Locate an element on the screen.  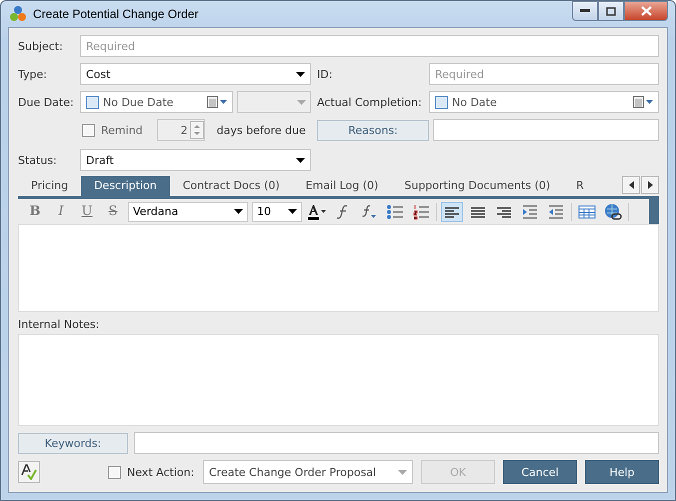
field-label: ID: is located at coordinates (325, 74).